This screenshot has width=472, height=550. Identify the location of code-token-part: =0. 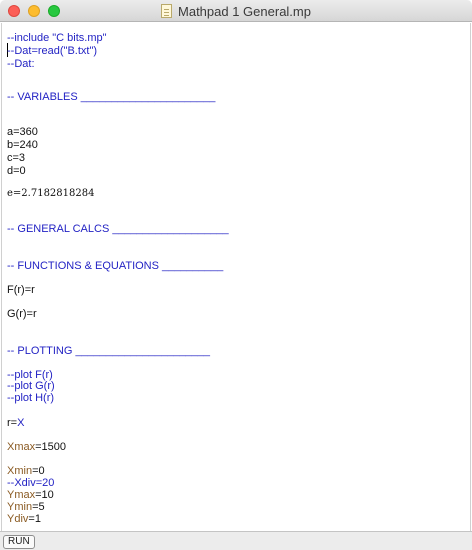
(38, 471).